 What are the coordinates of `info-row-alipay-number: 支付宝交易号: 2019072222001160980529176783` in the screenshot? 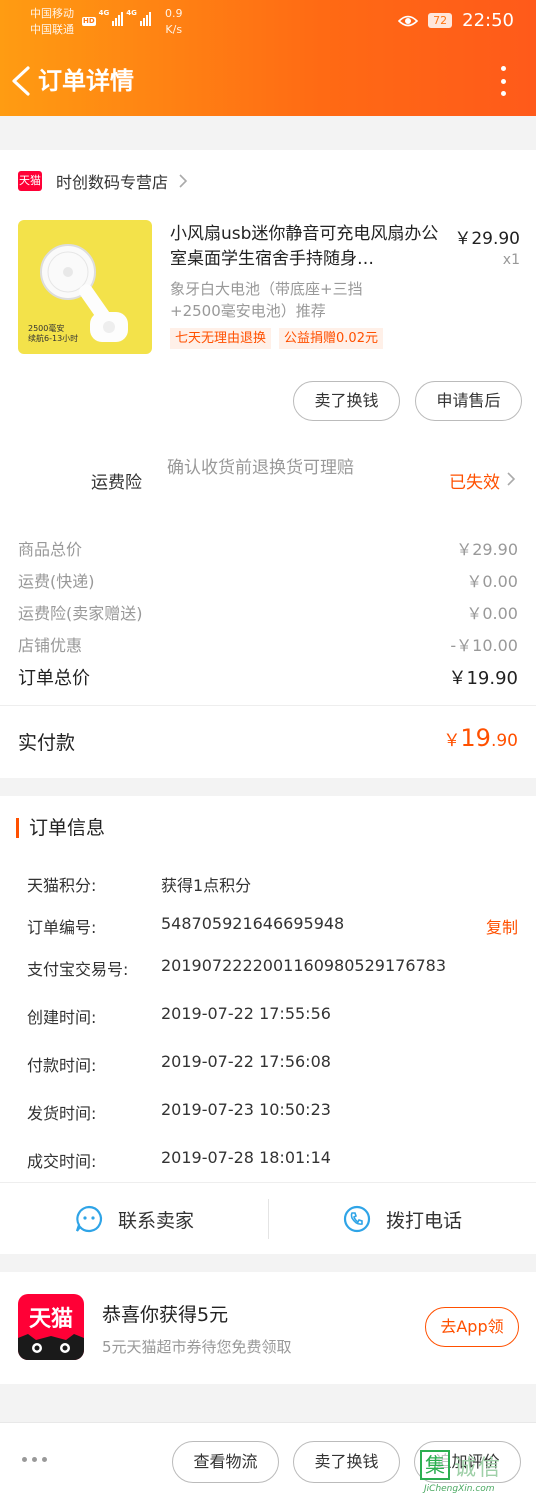 It's located at (237, 967).